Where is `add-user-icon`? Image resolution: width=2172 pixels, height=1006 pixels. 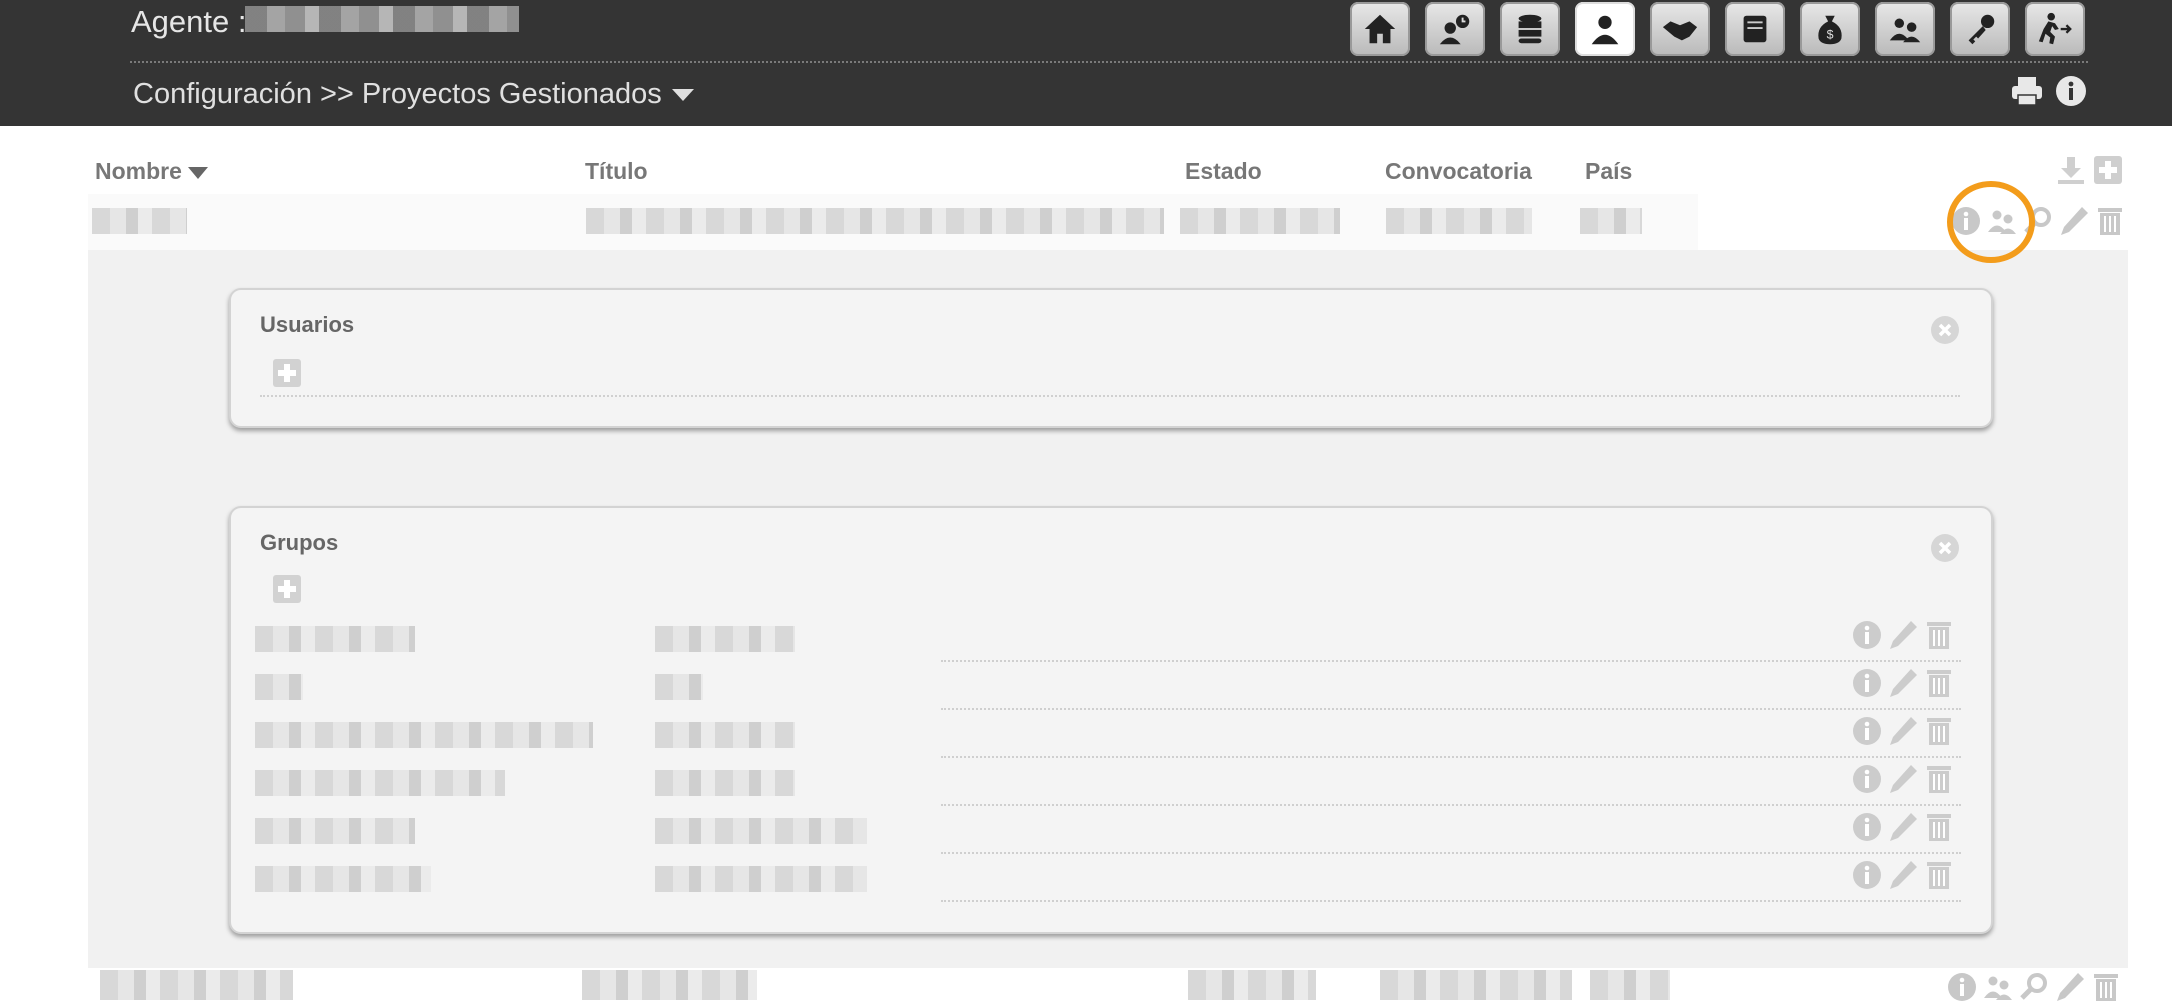
add-user-icon is located at coordinates (287, 373).